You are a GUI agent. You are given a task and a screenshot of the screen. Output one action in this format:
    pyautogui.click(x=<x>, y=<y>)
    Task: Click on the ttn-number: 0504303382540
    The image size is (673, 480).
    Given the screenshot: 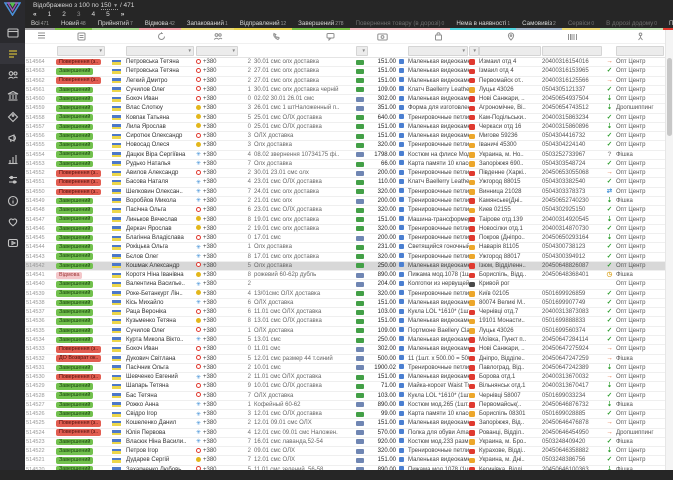 What is the action you would take?
    pyautogui.click(x=572, y=182)
    